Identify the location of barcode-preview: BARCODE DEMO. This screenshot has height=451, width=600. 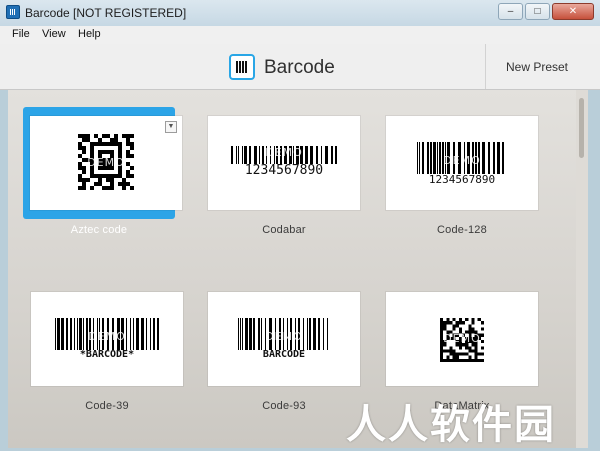
(284, 339).